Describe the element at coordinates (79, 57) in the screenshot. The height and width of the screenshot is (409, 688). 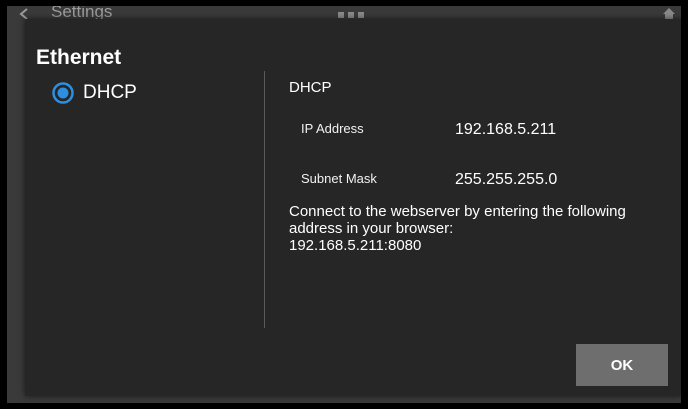
I see `dialog-title: Ethernet` at that location.